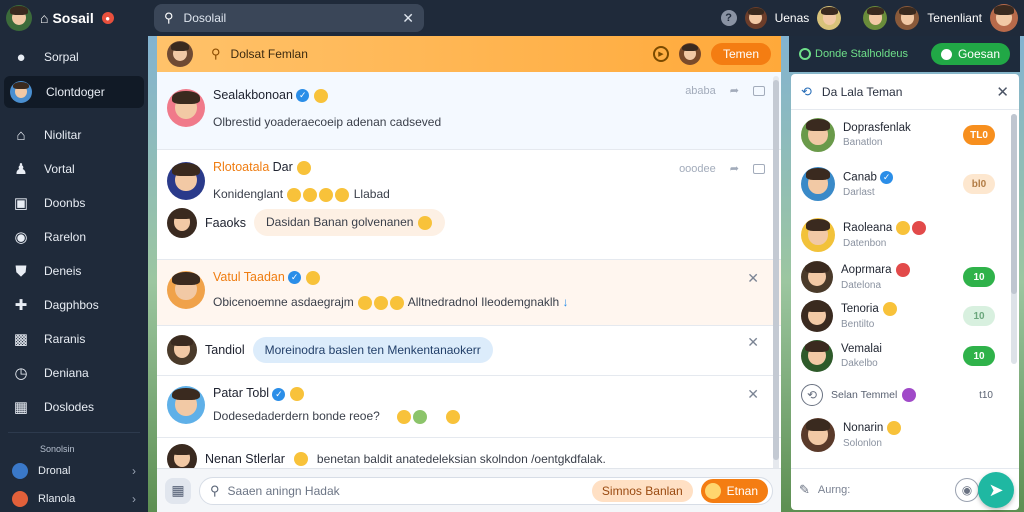 This screenshot has width=1024, height=512. Describe the element at coordinates (74, 237) in the screenshot. I see `sidebar-item-rarelon: ◉ Rarelon` at that location.